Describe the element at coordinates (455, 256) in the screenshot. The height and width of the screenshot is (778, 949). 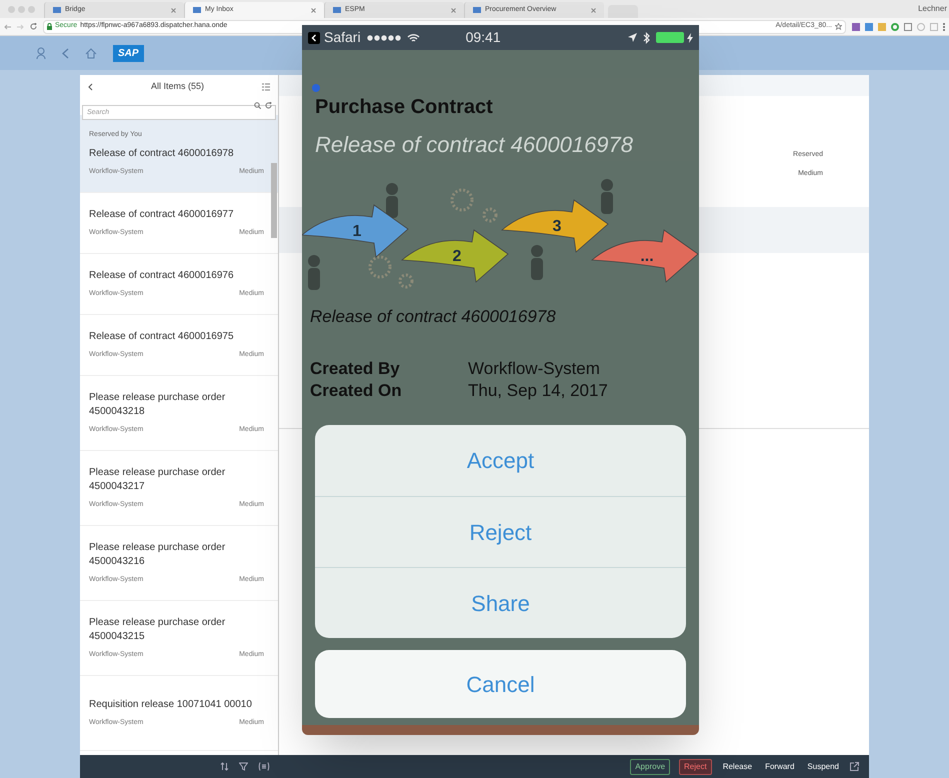
I see `step-arrow: 2` at that location.